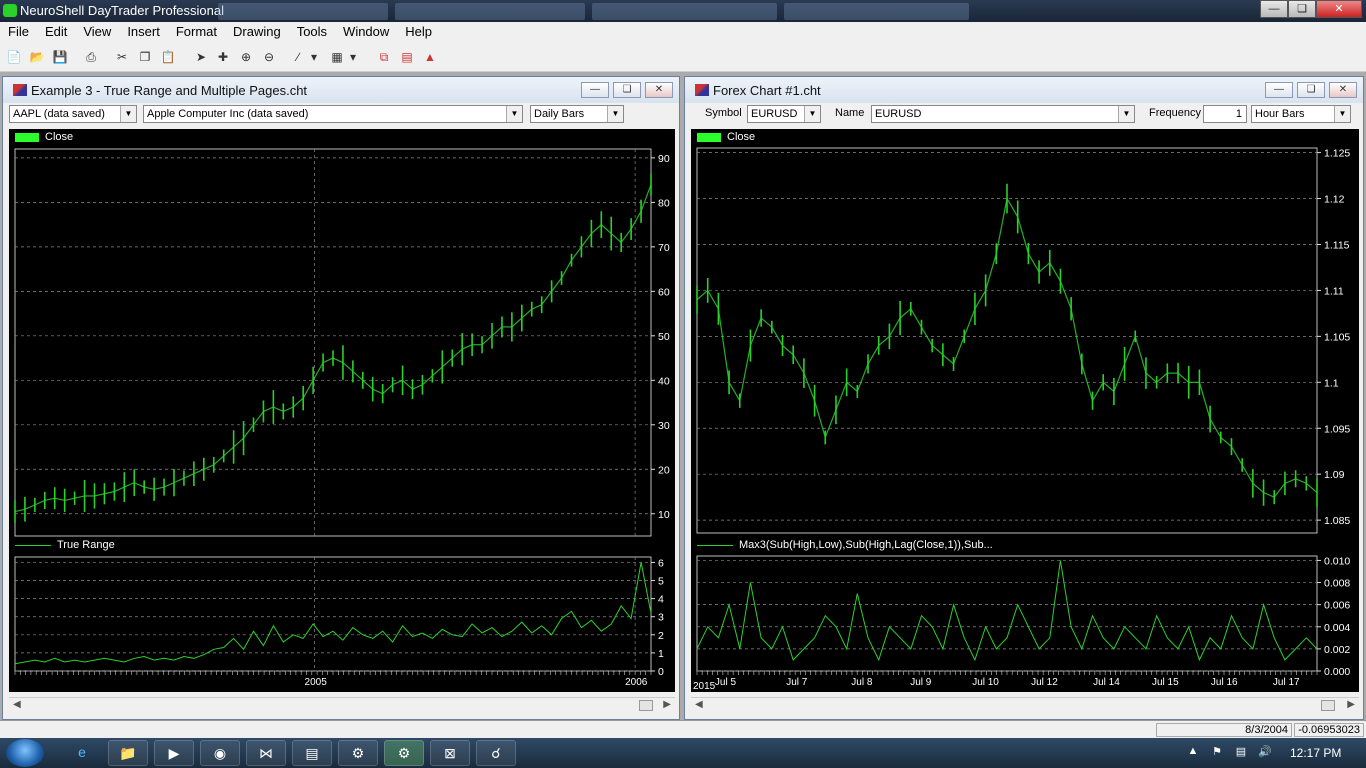 The image size is (1366, 768). I want to click on y-tick-label: 0.006, so click(1337, 606).